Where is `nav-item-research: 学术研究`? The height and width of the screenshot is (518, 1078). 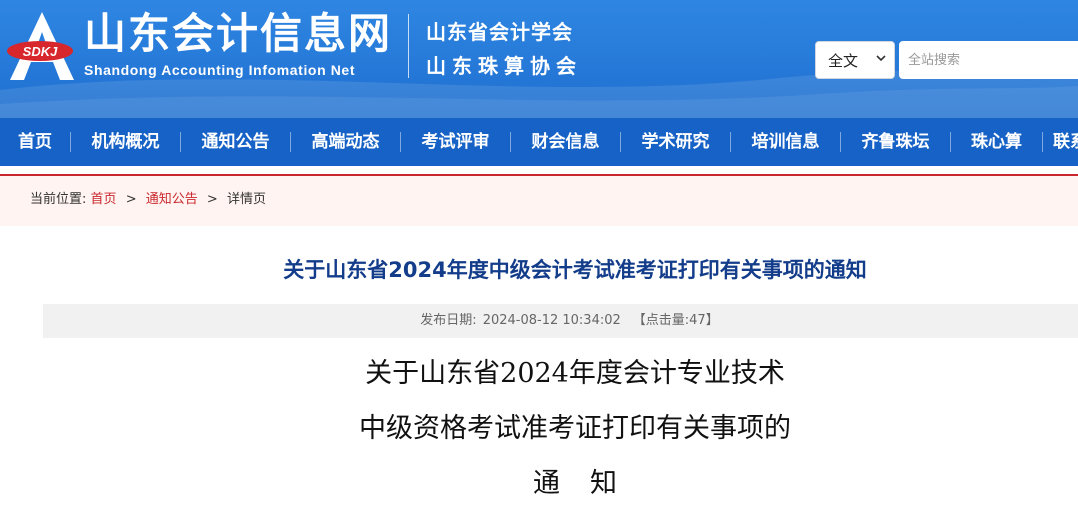 nav-item-research: 学术研究 is located at coordinates (675, 142).